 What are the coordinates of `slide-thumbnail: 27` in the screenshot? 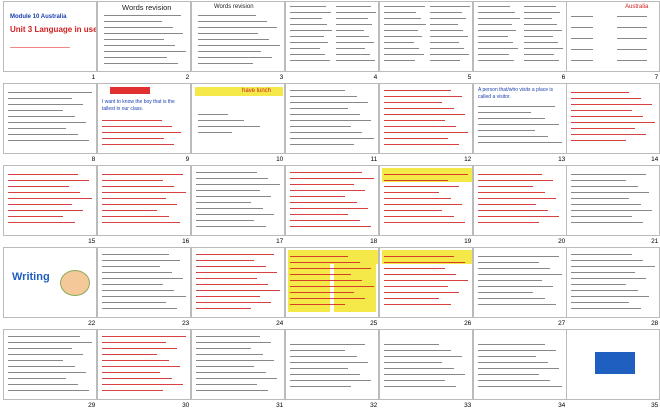 It's located at (520, 288).